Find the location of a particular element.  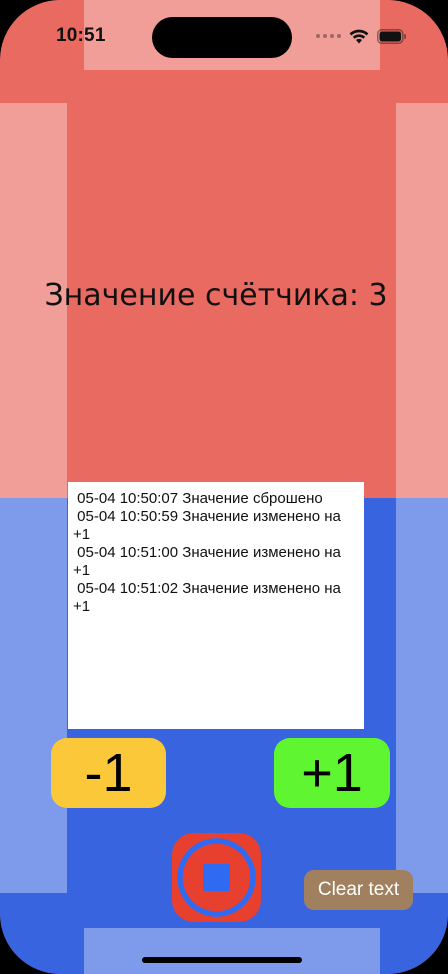

home-indicator is located at coordinates (222, 960).